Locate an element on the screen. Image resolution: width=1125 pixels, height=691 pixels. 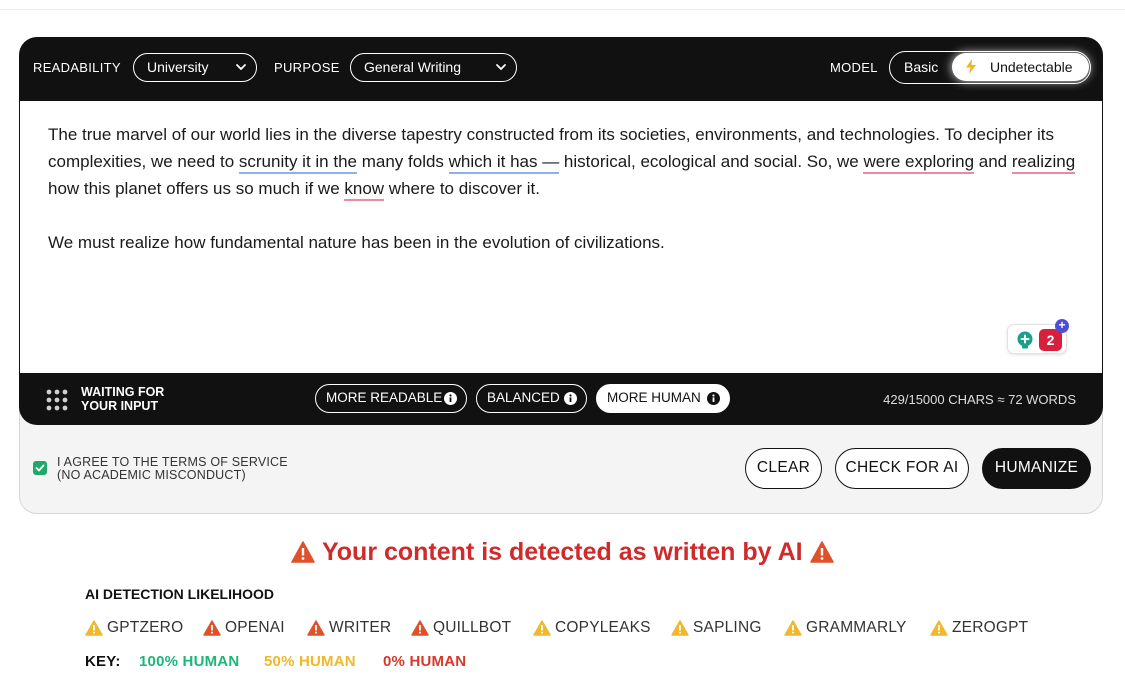
key-50-human: 50% HUMAN is located at coordinates (310, 661).